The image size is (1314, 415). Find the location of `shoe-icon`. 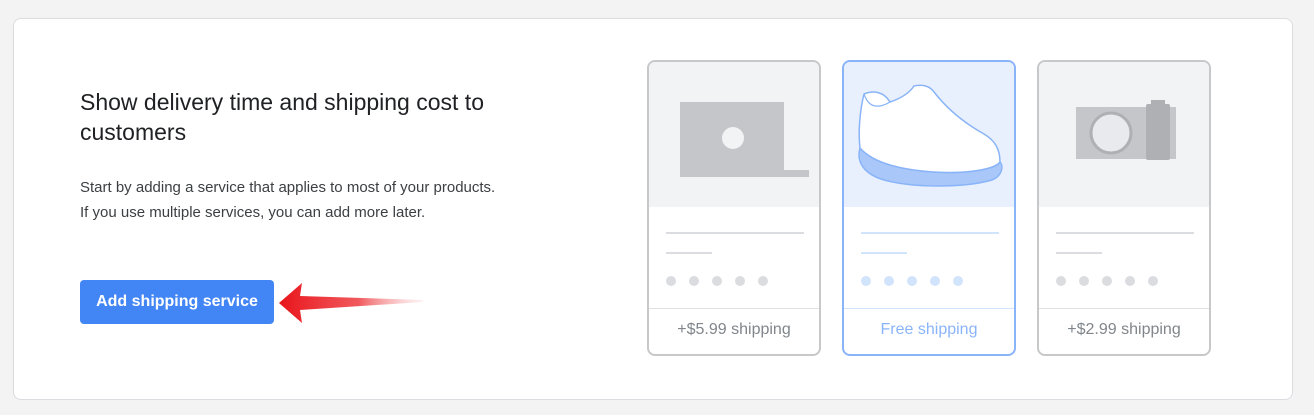

shoe-icon is located at coordinates (930, 135).